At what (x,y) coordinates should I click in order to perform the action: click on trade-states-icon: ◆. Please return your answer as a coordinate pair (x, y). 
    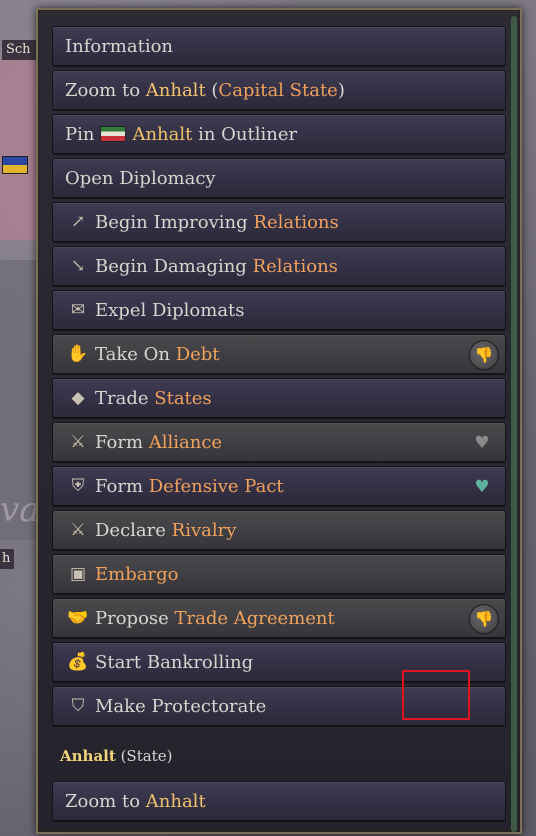
    Looking at the image, I should click on (78, 398).